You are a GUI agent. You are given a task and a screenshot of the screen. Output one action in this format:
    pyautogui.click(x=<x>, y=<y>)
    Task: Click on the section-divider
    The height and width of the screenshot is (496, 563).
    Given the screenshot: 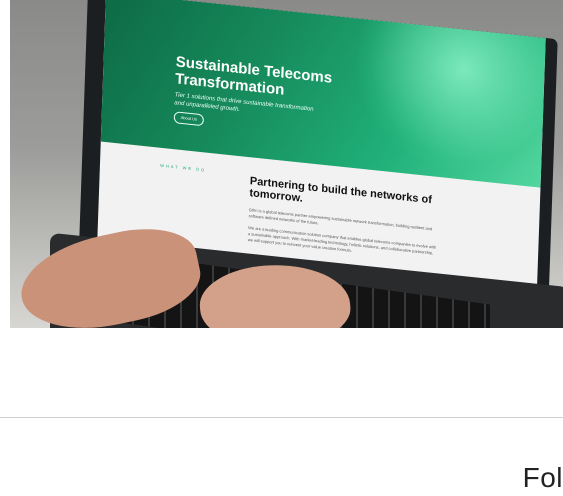 What is the action you would take?
    pyautogui.click(x=281, y=417)
    